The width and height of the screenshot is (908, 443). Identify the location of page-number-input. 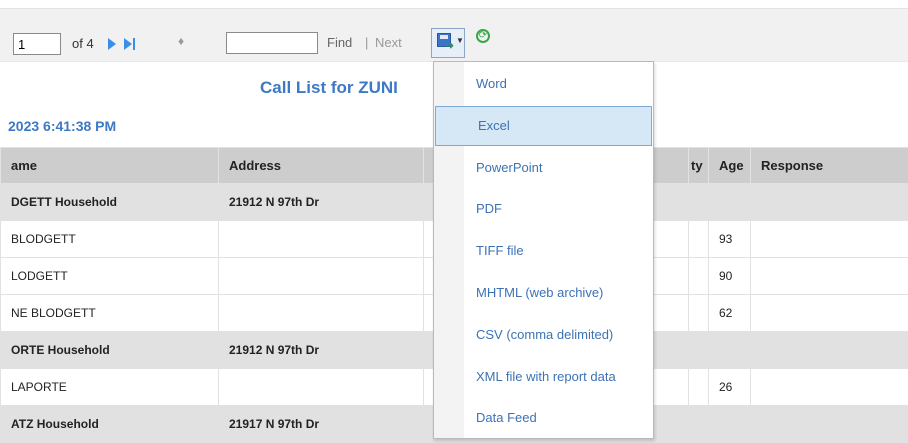
(37, 44).